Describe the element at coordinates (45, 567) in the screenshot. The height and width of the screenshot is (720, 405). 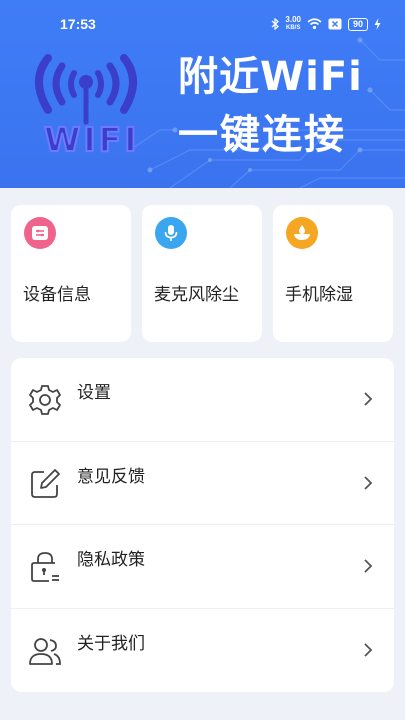
I see `privacy-lock-icon` at that location.